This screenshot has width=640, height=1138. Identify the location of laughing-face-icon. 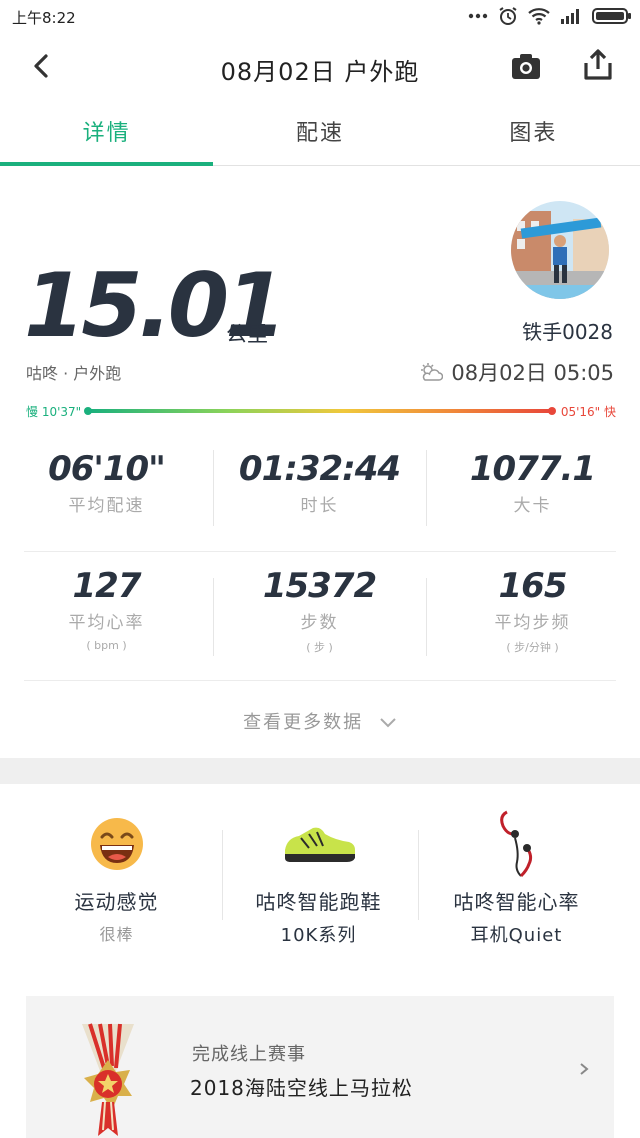
(116, 844).